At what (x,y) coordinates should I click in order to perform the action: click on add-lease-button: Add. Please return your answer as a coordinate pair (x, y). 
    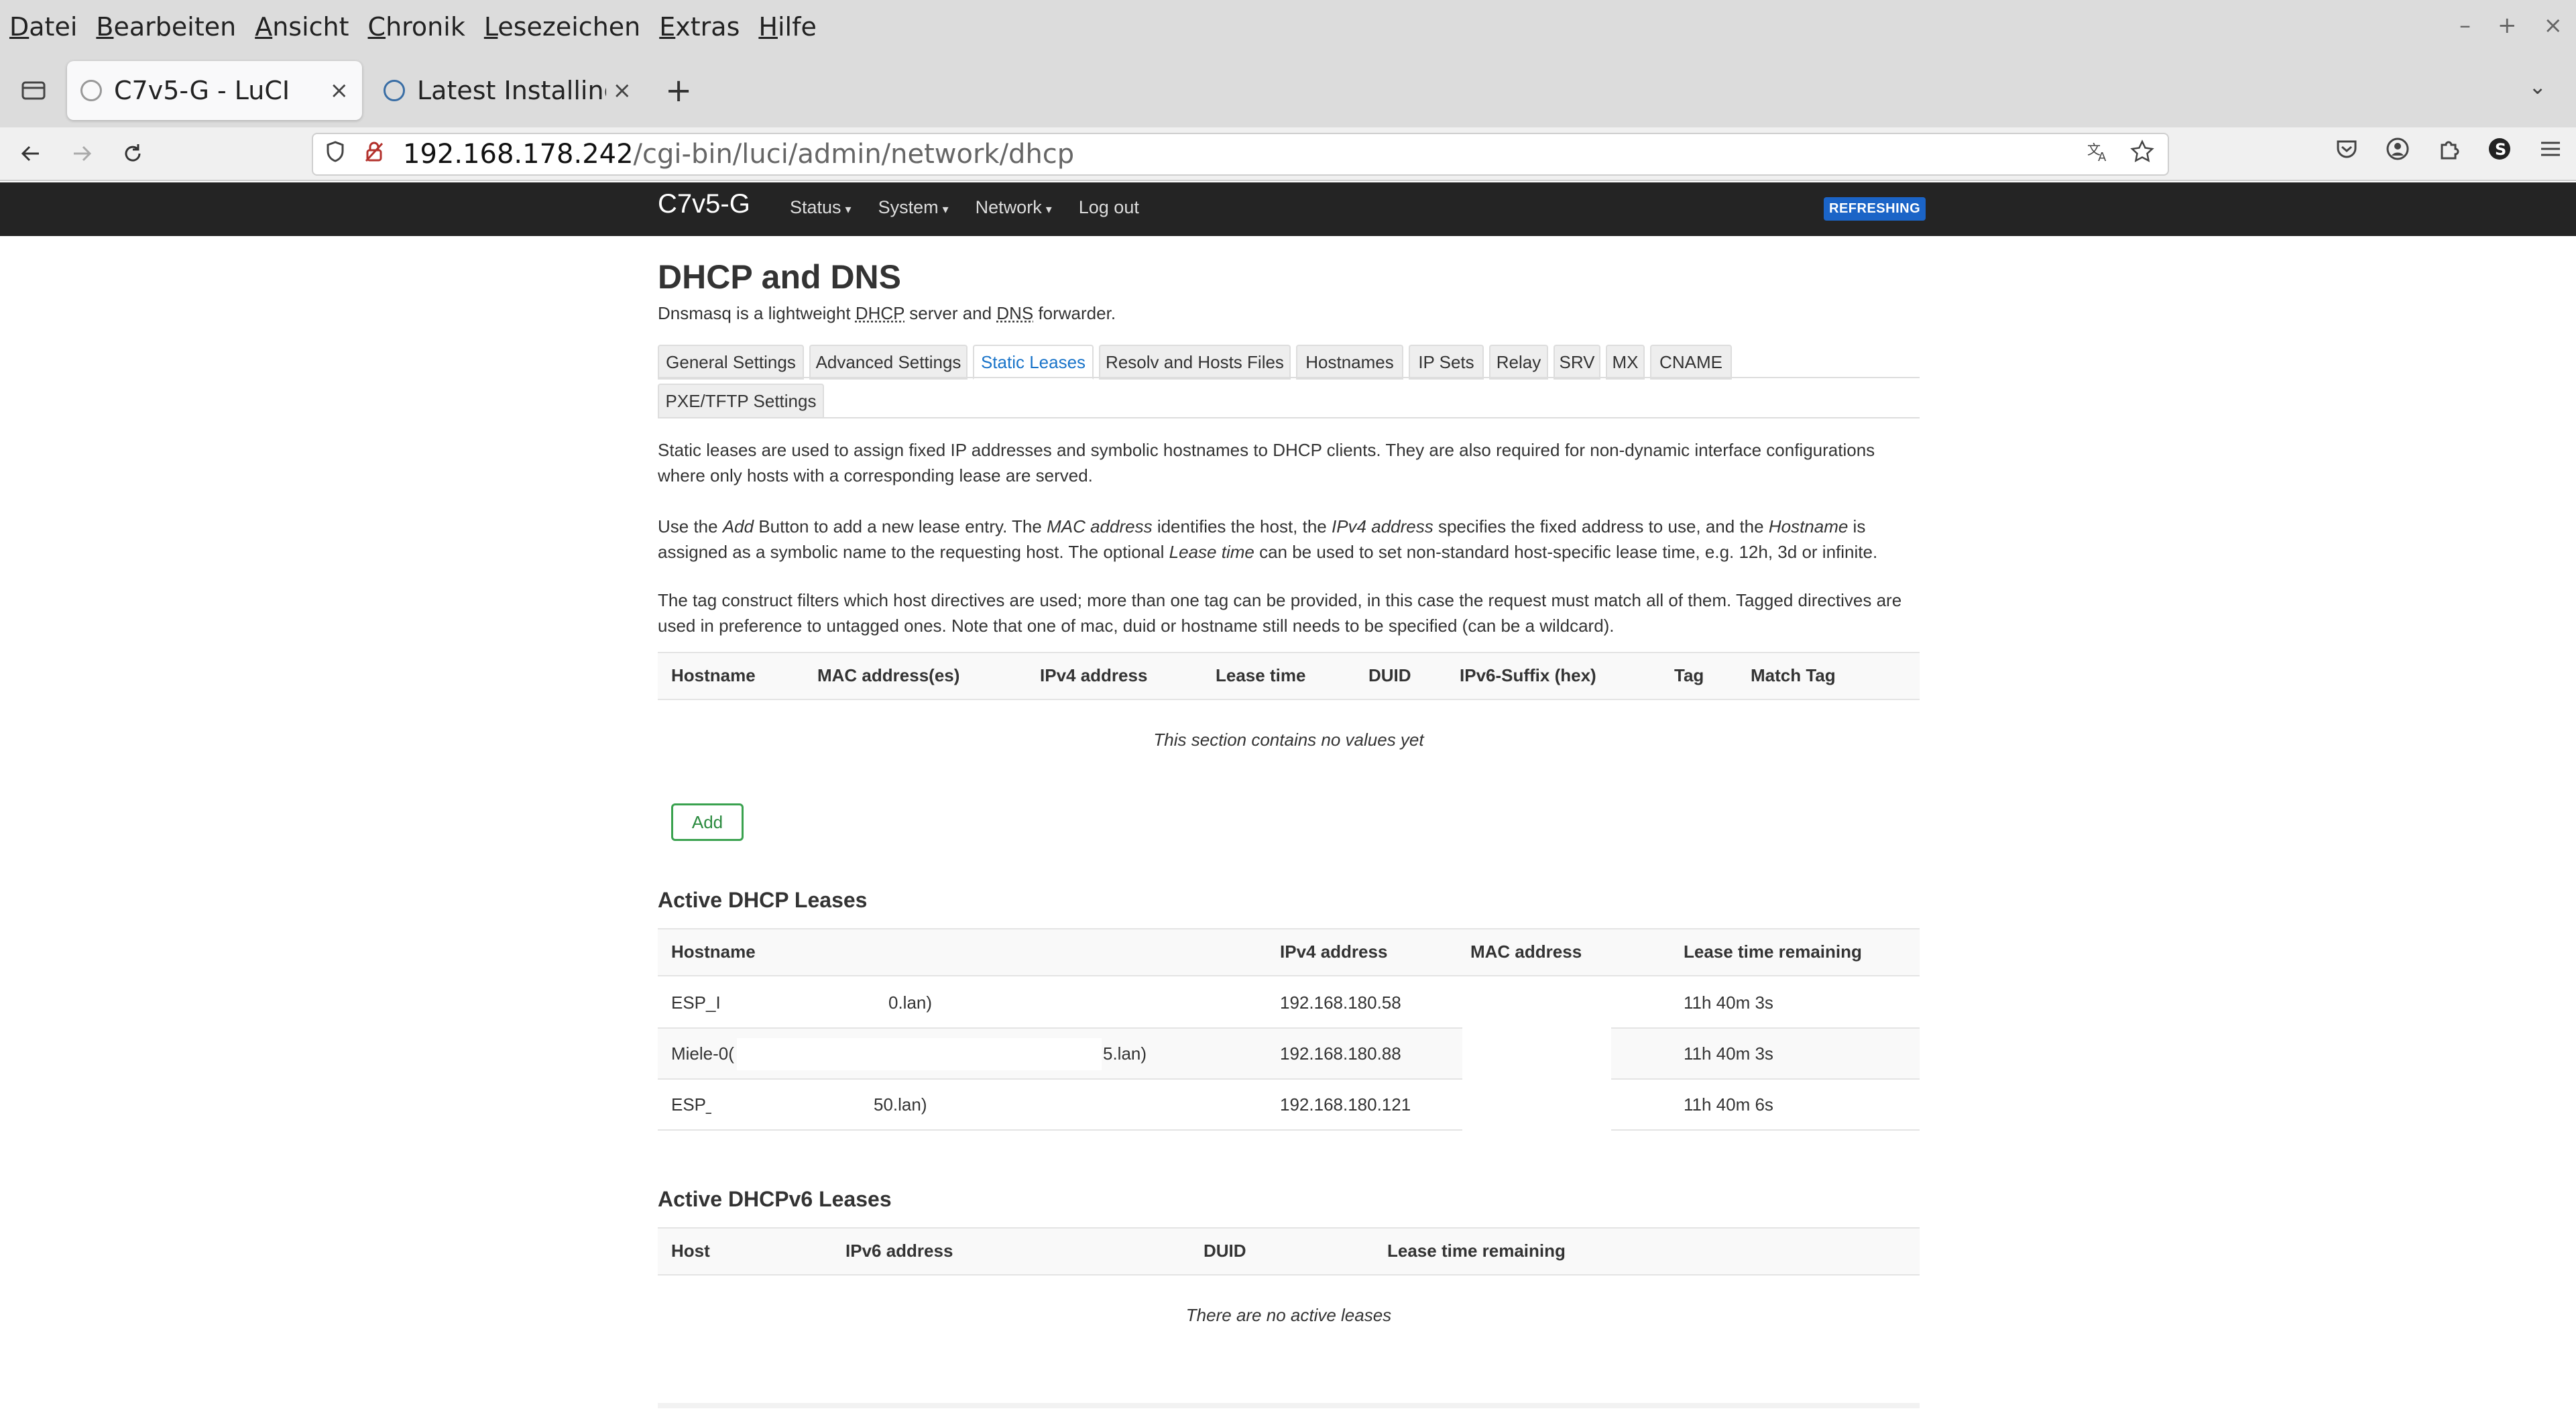
    Looking at the image, I should click on (707, 822).